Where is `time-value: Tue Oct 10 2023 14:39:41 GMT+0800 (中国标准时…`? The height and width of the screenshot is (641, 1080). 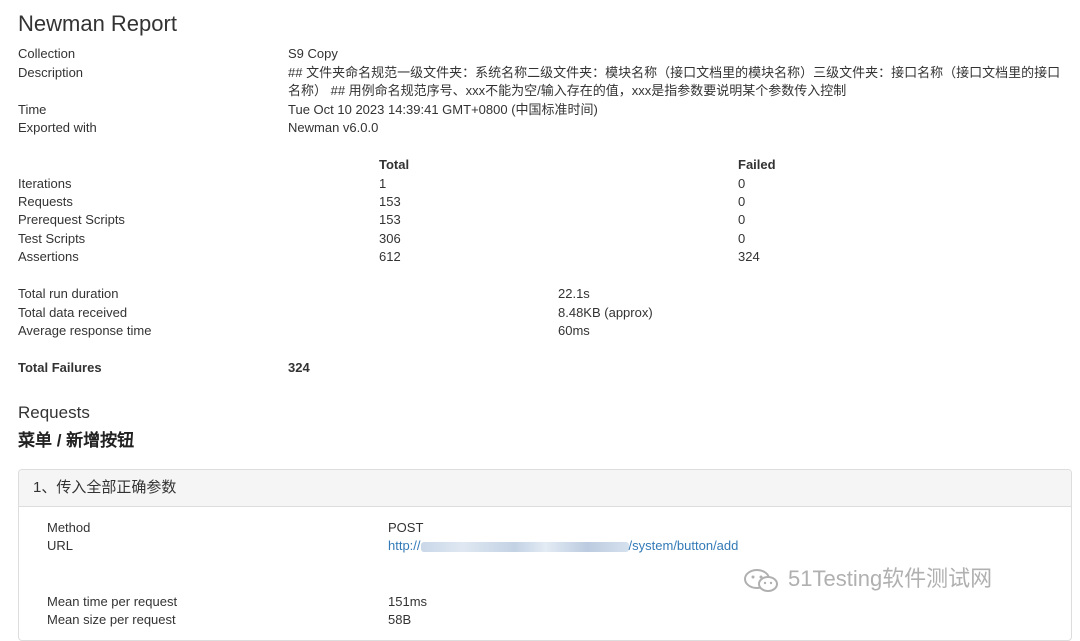
time-value: Tue Oct 10 2023 14:39:41 GMT+0800 (中国标准时… is located at coordinates (443, 109).